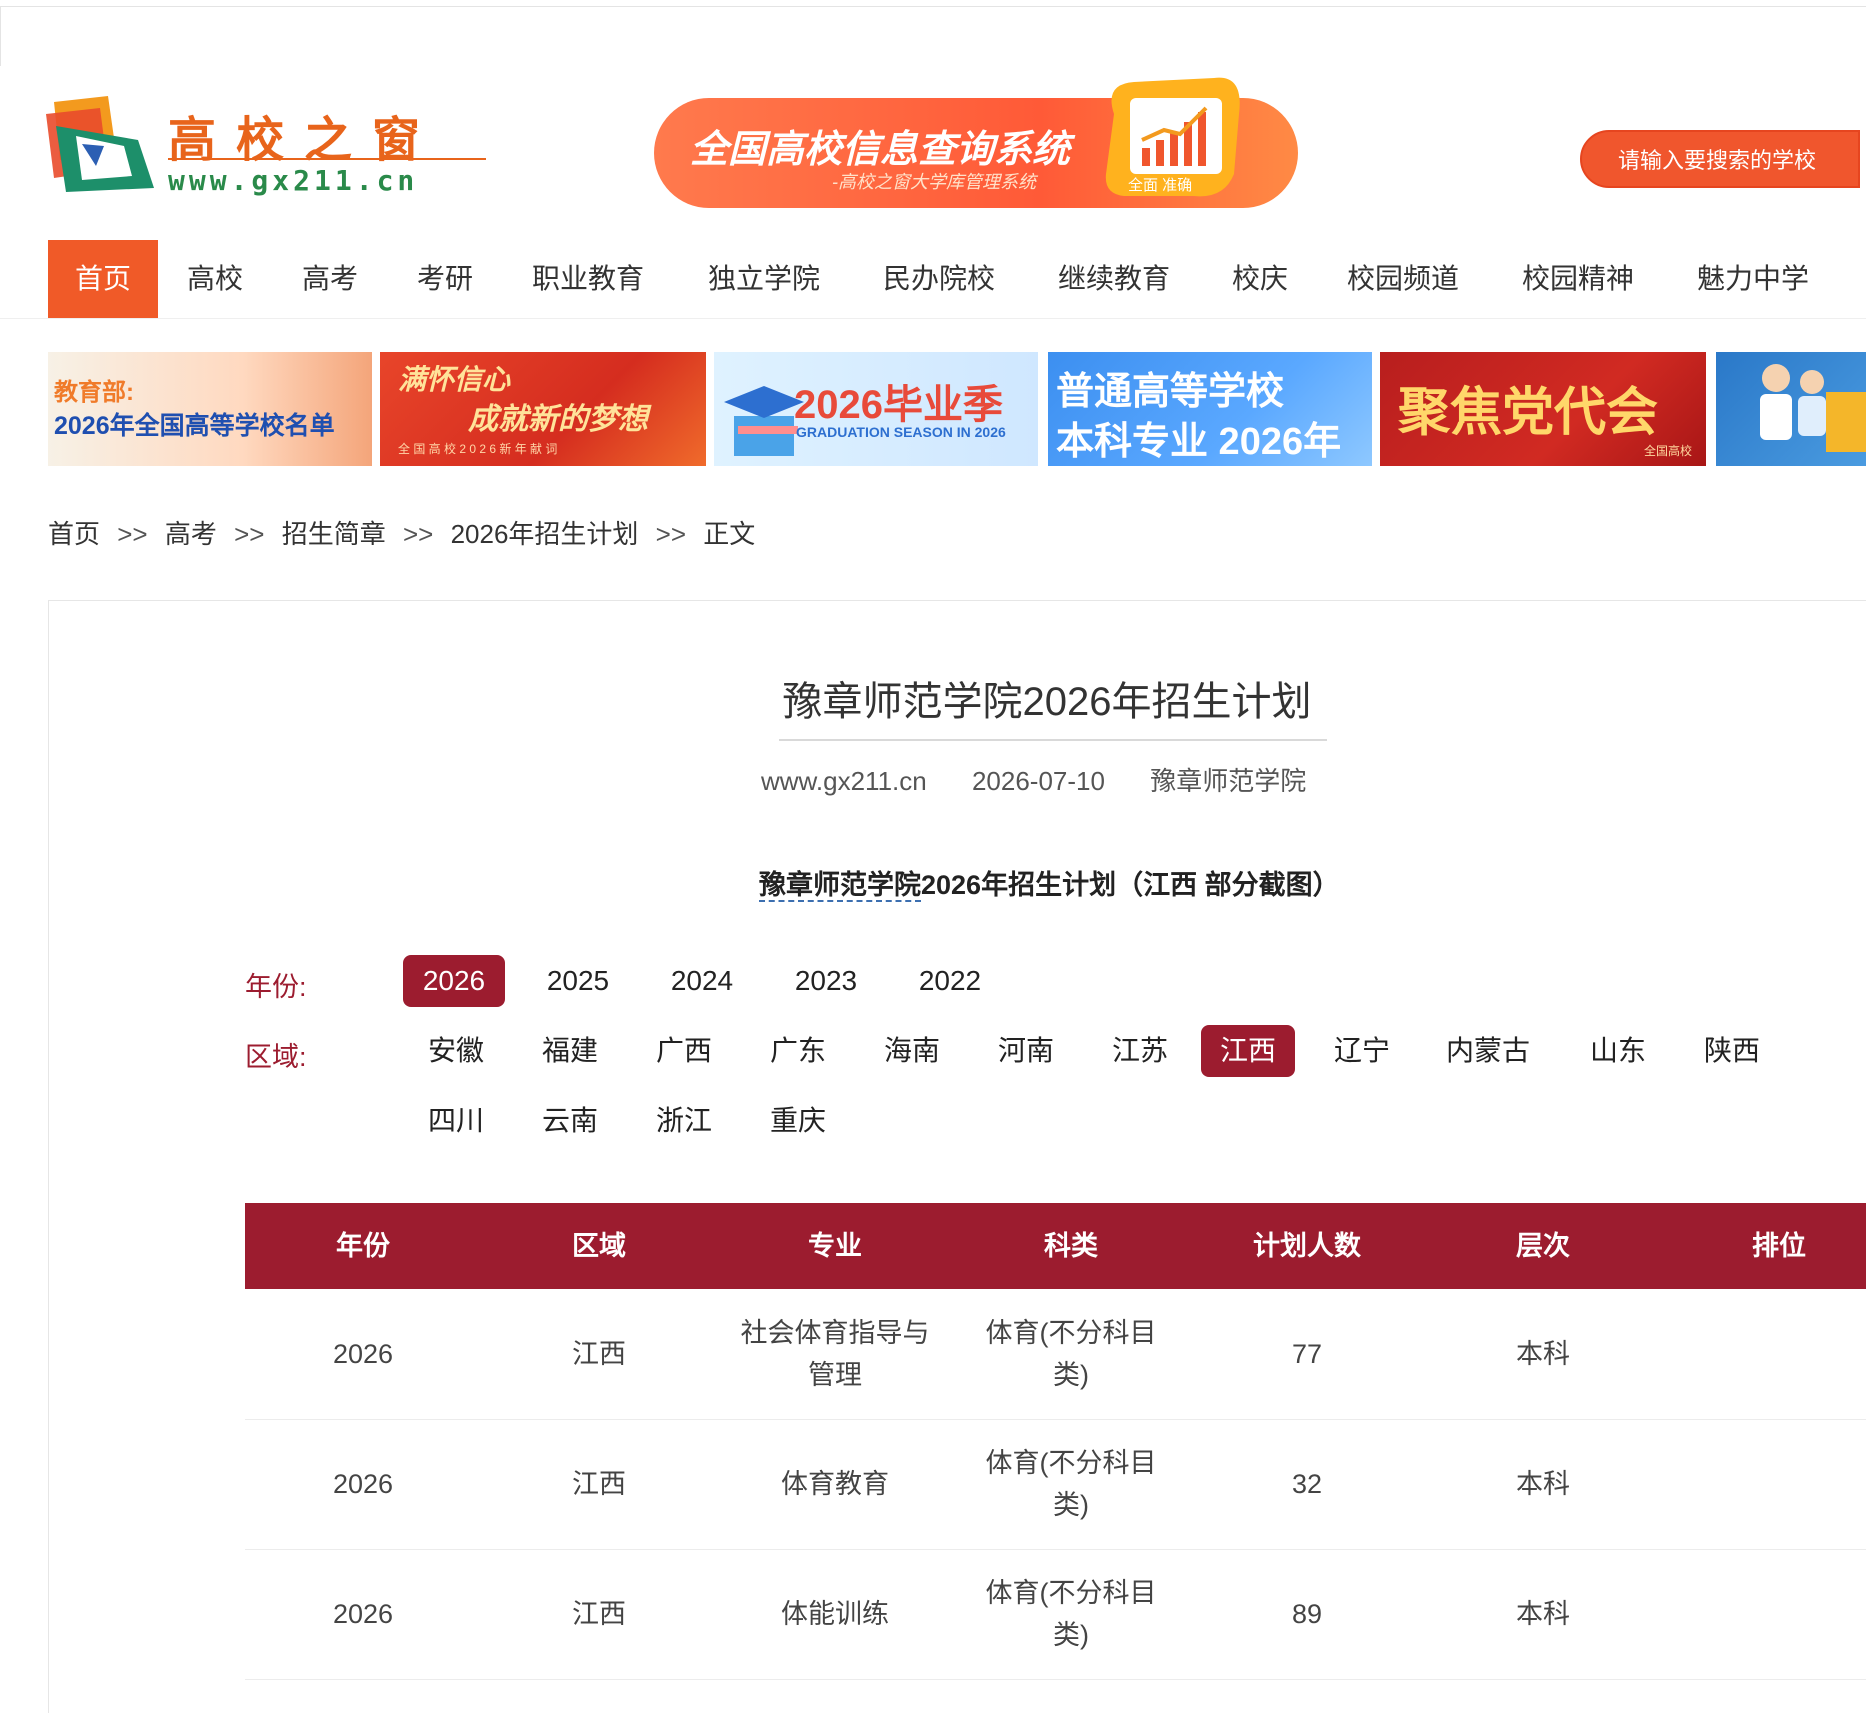 This screenshot has width=1866, height=1713. What do you see at coordinates (729, 534) in the screenshot?
I see `breadcrumb-current: 正文` at bounding box center [729, 534].